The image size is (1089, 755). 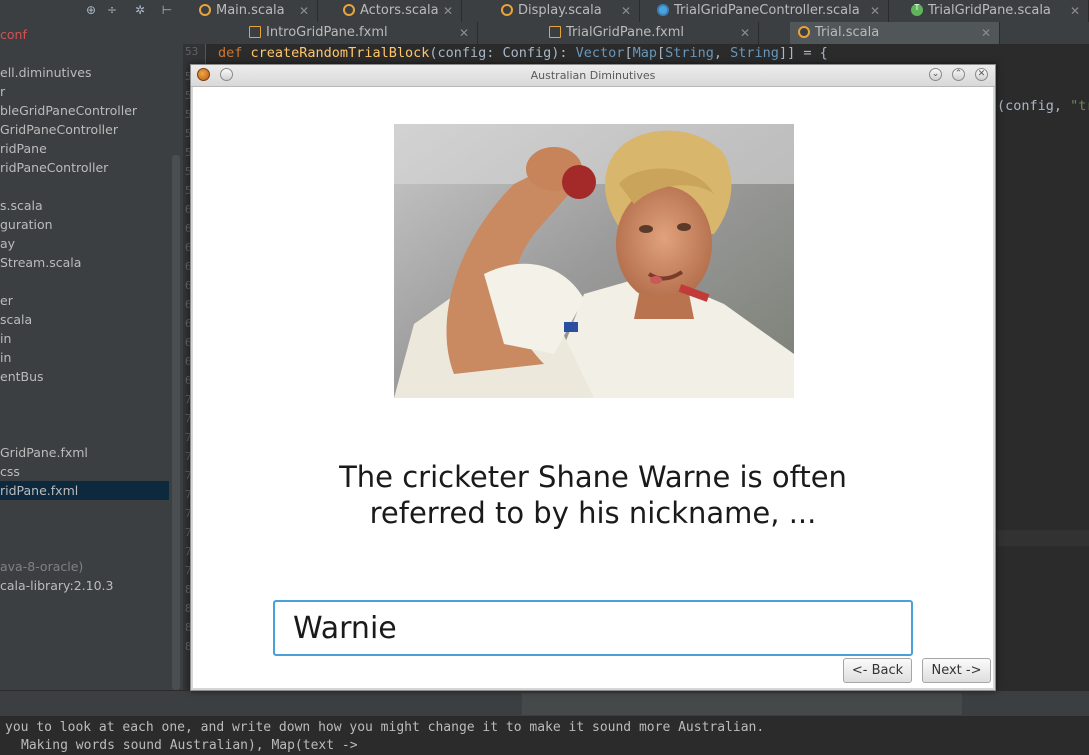 What do you see at coordinates (722, 53) in the screenshot?
I see `code-text: ,` at bounding box center [722, 53].